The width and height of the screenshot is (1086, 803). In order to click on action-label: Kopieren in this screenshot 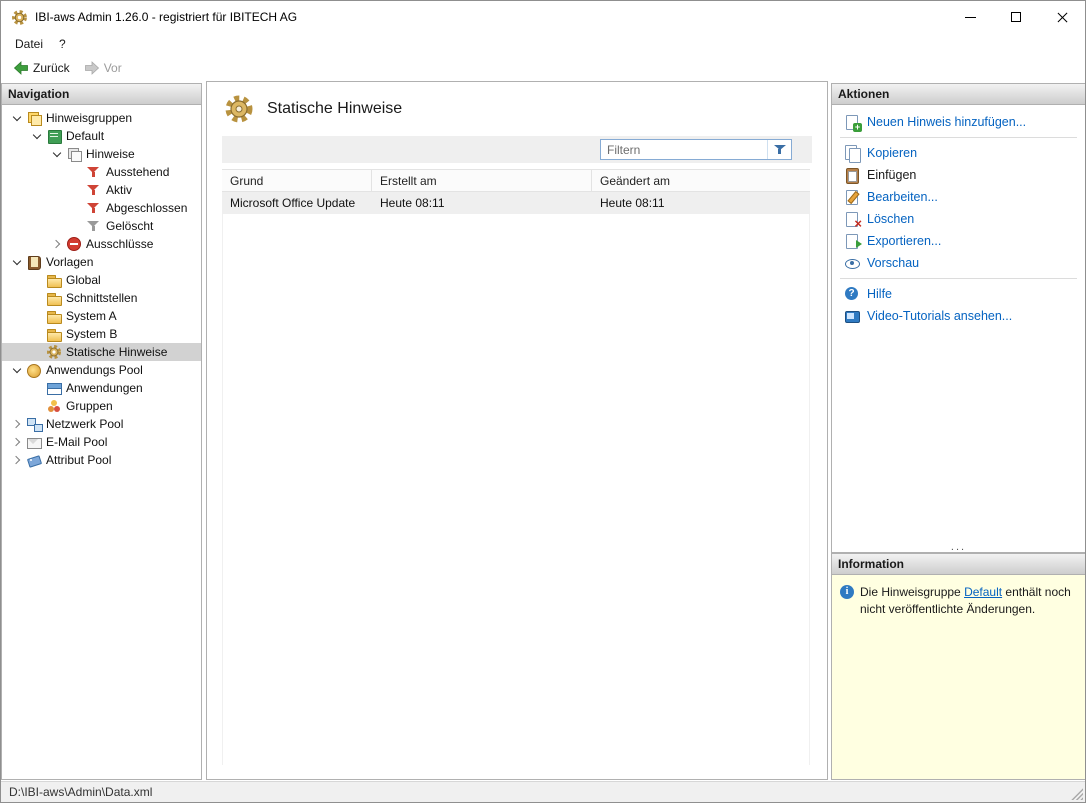, I will do `click(892, 153)`.